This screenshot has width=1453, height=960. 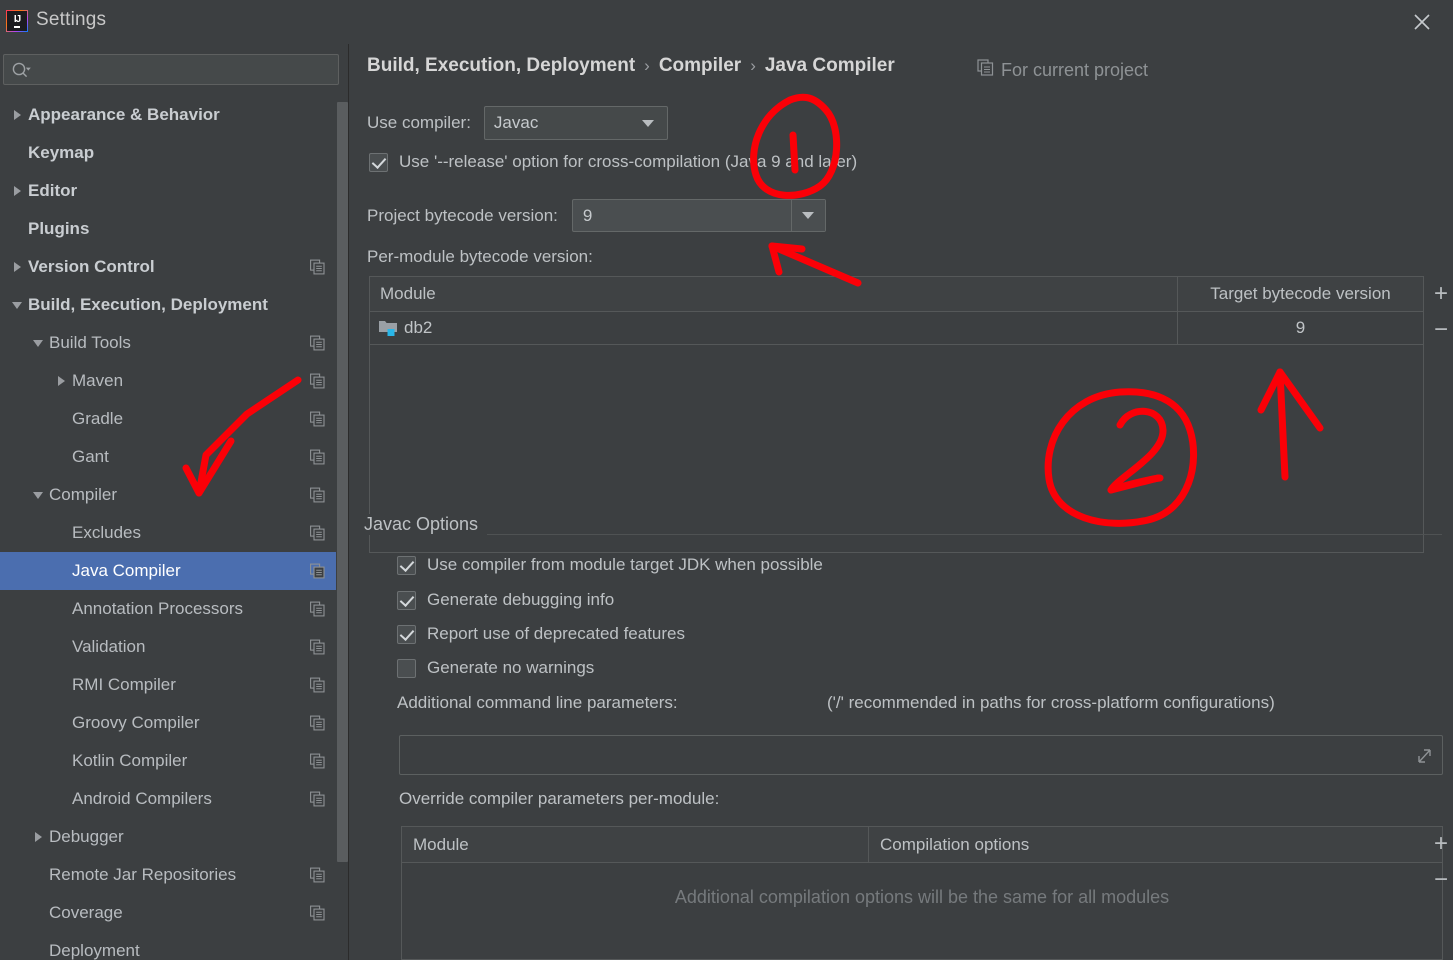 What do you see at coordinates (174, 343) in the screenshot?
I see `sidebar-item-build-tools: Build Tools` at bounding box center [174, 343].